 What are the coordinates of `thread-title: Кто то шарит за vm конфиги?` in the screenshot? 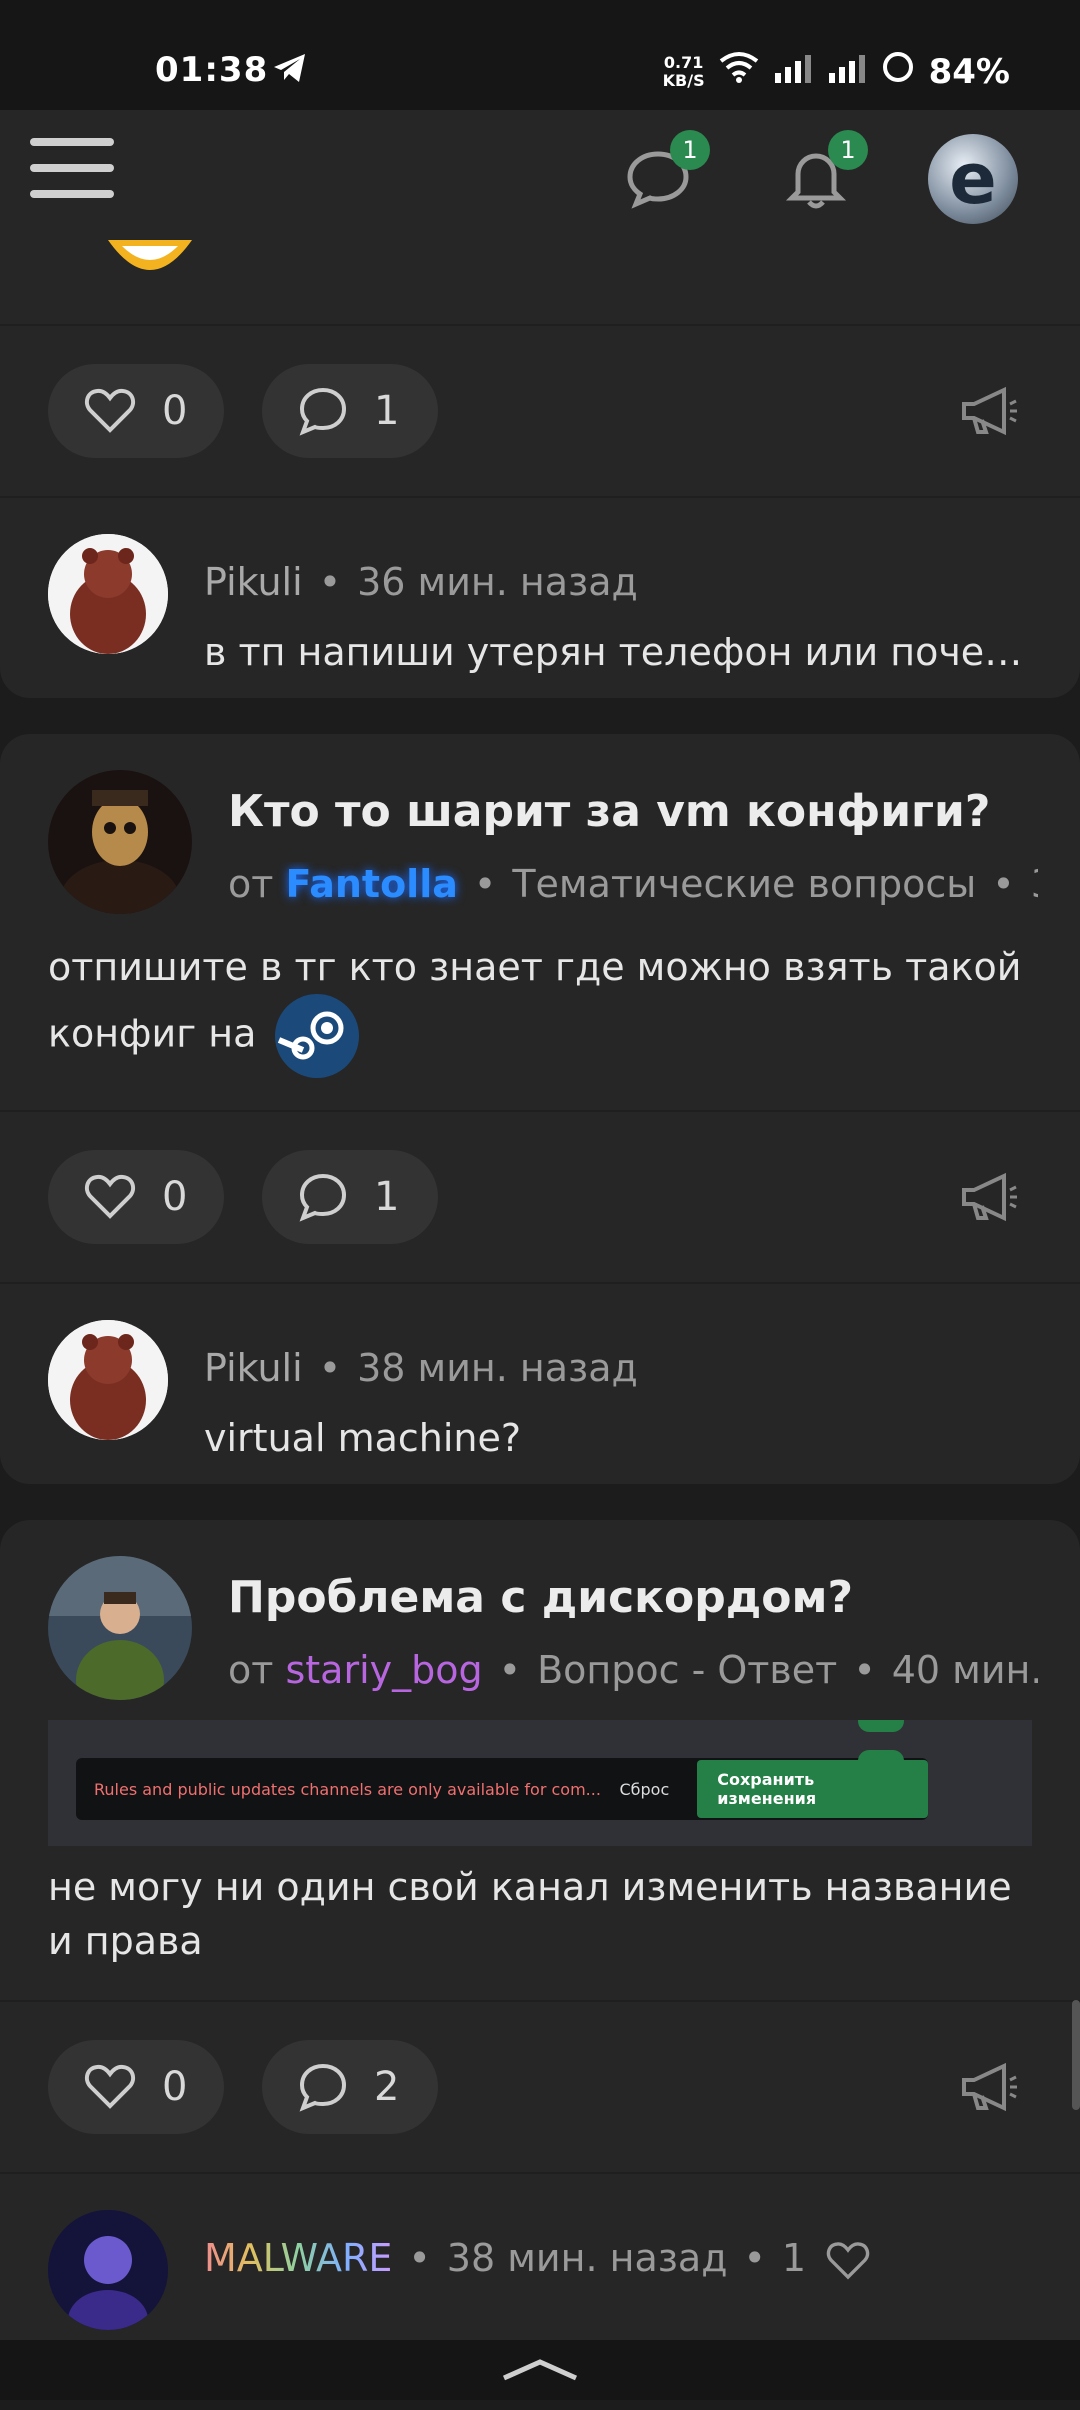 It's located at (609, 811).